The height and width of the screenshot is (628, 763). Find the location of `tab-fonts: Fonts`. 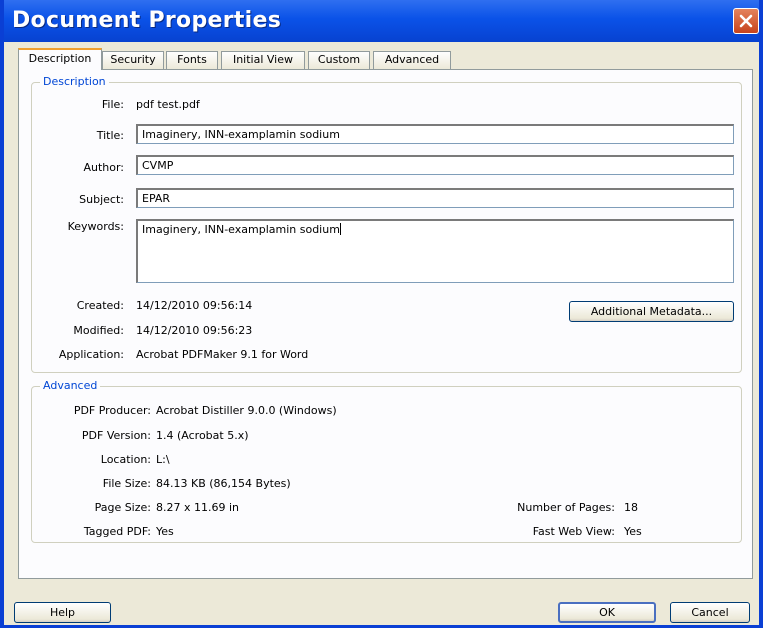

tab-fonts: Fonts is located at coordinates (192, 60).